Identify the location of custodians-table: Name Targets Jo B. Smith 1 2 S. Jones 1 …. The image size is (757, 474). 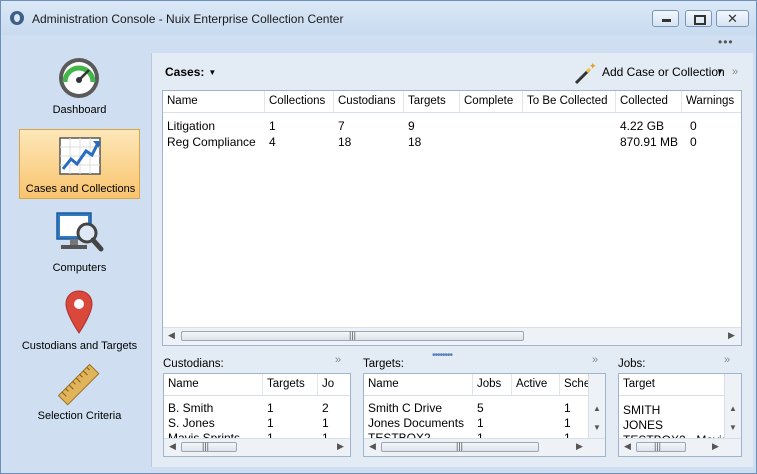
(257, 415).